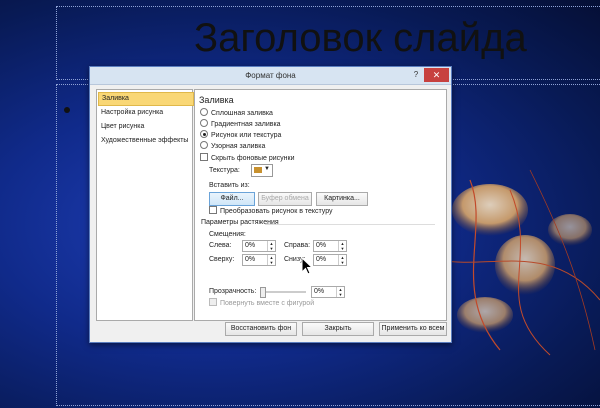 This screenshot has height=408, width=600. Describe the element at coordinates (297, 245) in the screenshot. I see `right-offset-label: Справа:` at that location.